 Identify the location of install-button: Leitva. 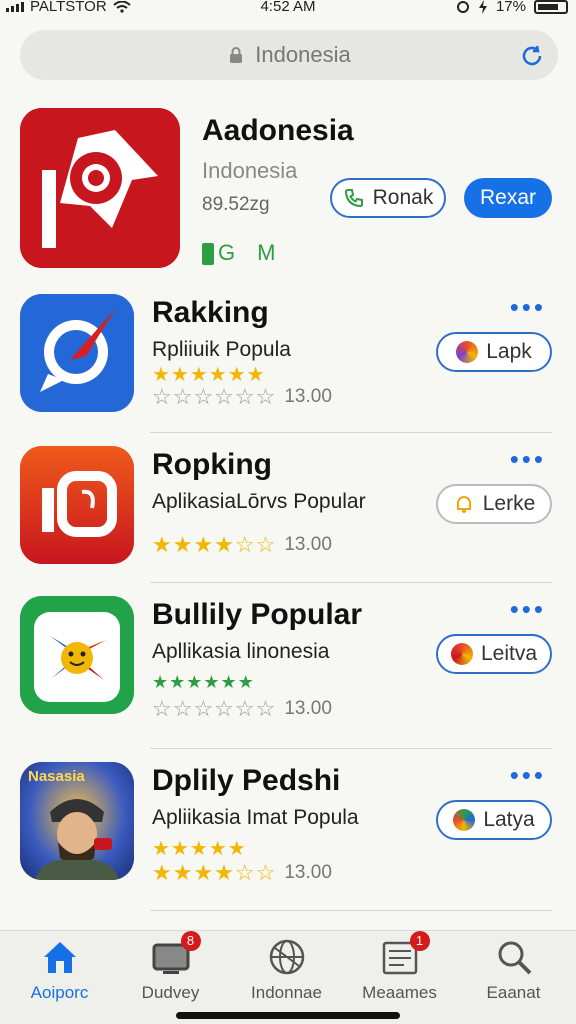
(494, 654).